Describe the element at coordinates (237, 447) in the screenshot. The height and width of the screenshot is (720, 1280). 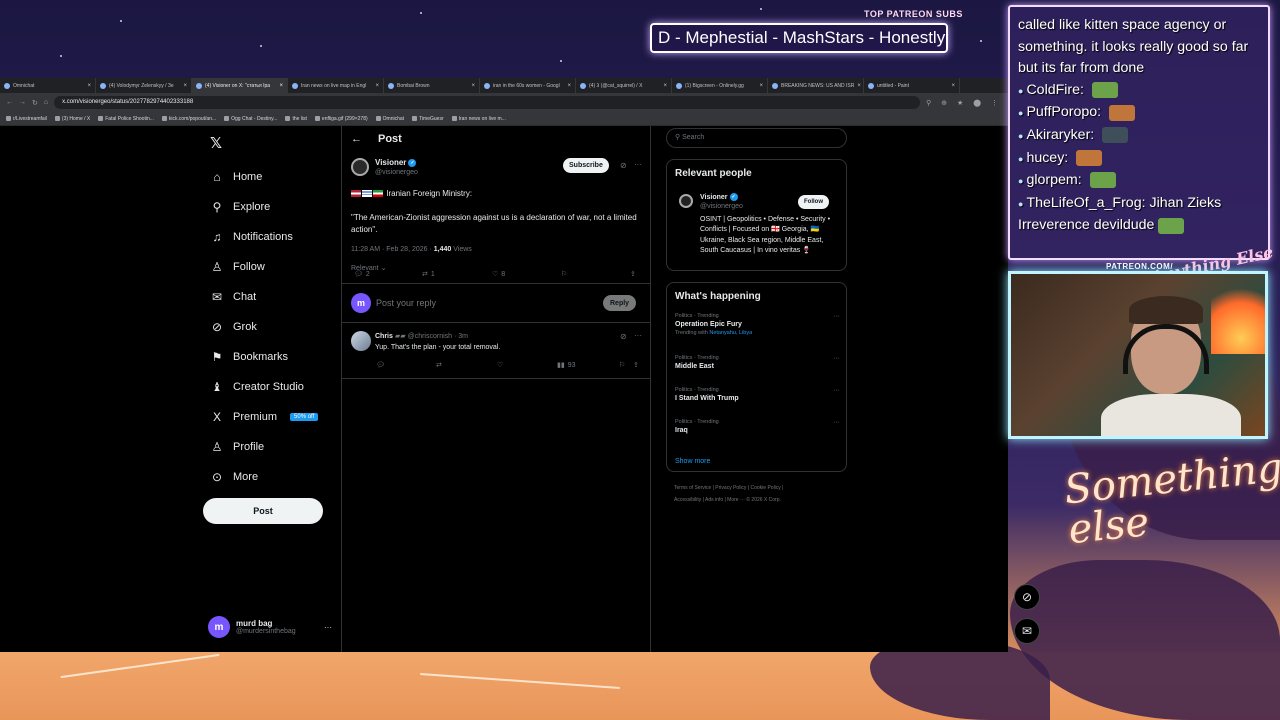
I see `nav-item-profile: ♙ Profile` at that location.